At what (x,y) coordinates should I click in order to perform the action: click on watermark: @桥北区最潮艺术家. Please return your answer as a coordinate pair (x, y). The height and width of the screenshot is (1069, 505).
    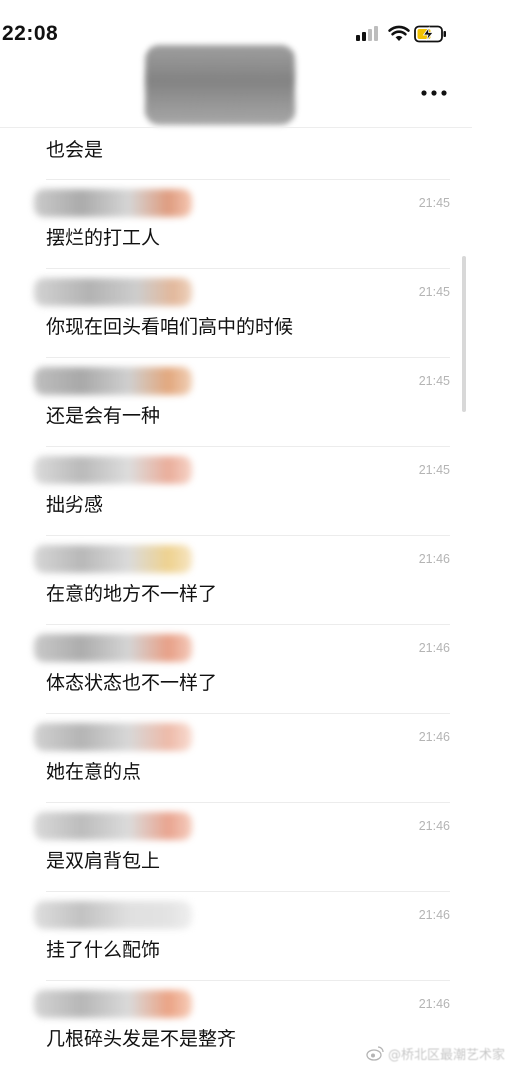
    Looking at the image, I should click on (435, 1053).